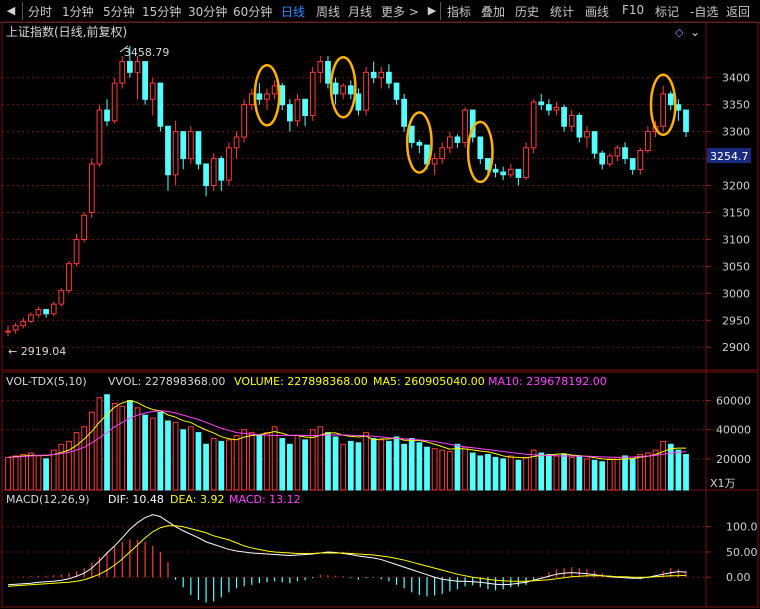  Describe the element at coordinates (736, 266) in the screenshot. I see `price-tick-label: 3050` at that location.